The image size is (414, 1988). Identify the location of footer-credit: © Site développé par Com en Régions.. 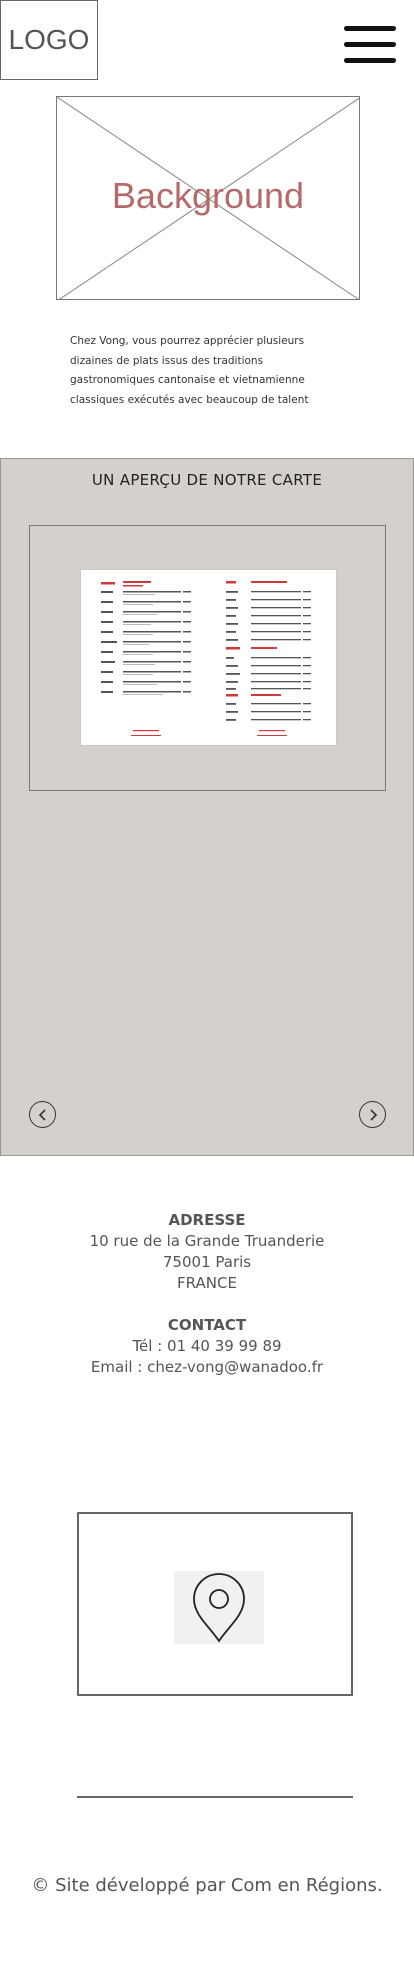
(207, 1885).